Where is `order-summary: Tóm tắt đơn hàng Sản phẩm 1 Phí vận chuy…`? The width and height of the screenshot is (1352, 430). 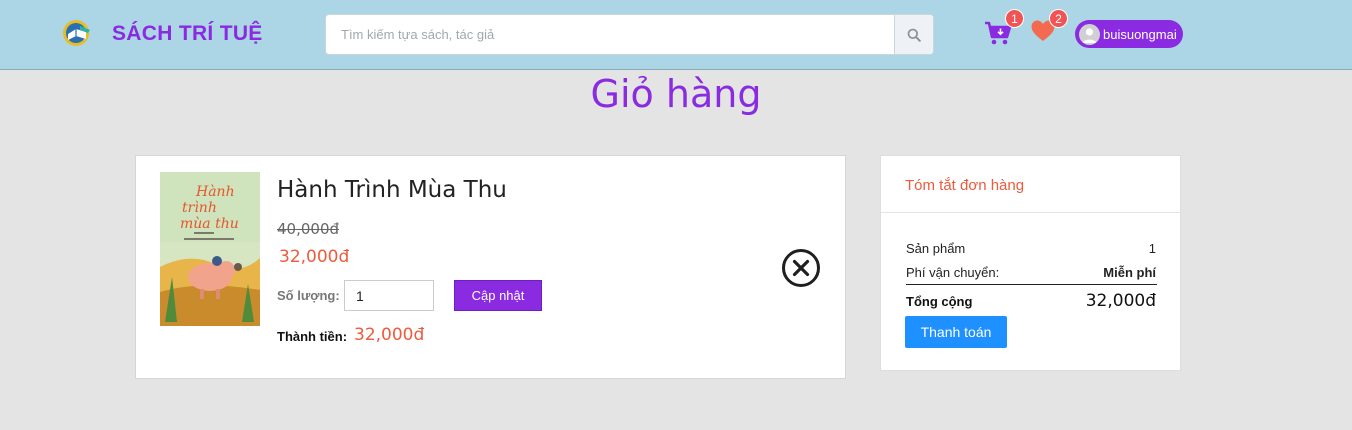
order-summary: Tóm tắt đơn hàng Sản phẩm 1 Phí vận chuy… is located at coordinates (1030, 263).